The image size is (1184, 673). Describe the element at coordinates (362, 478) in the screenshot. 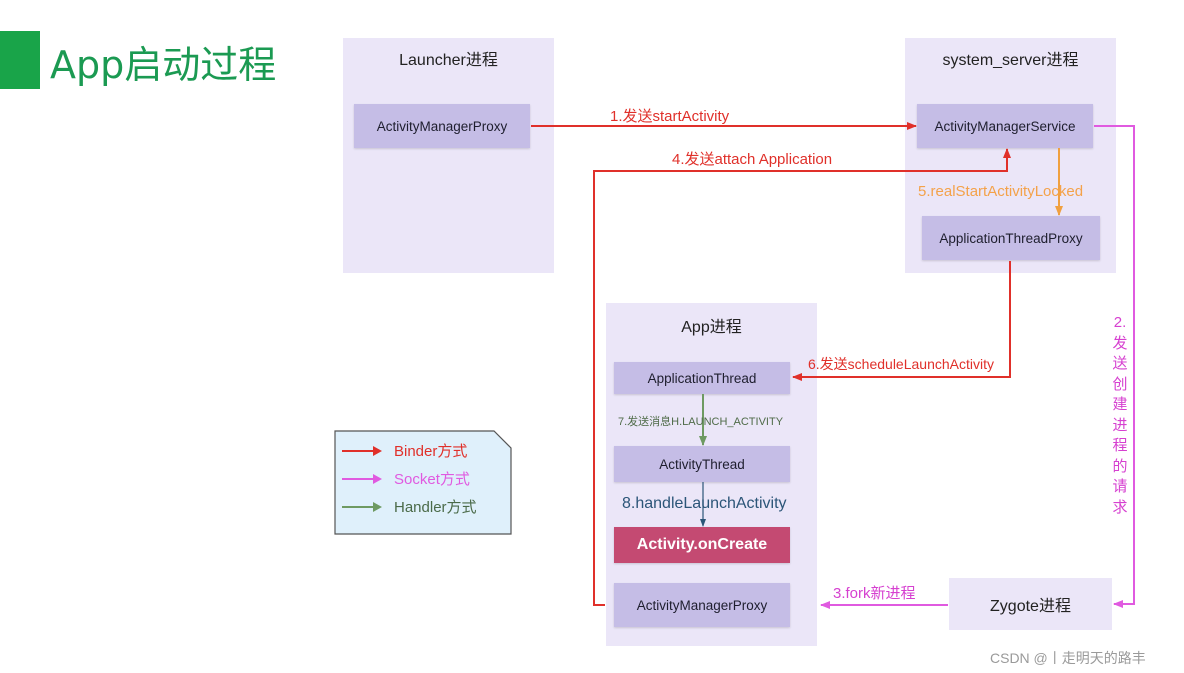

I see `socket-arrow-icon` at that location.